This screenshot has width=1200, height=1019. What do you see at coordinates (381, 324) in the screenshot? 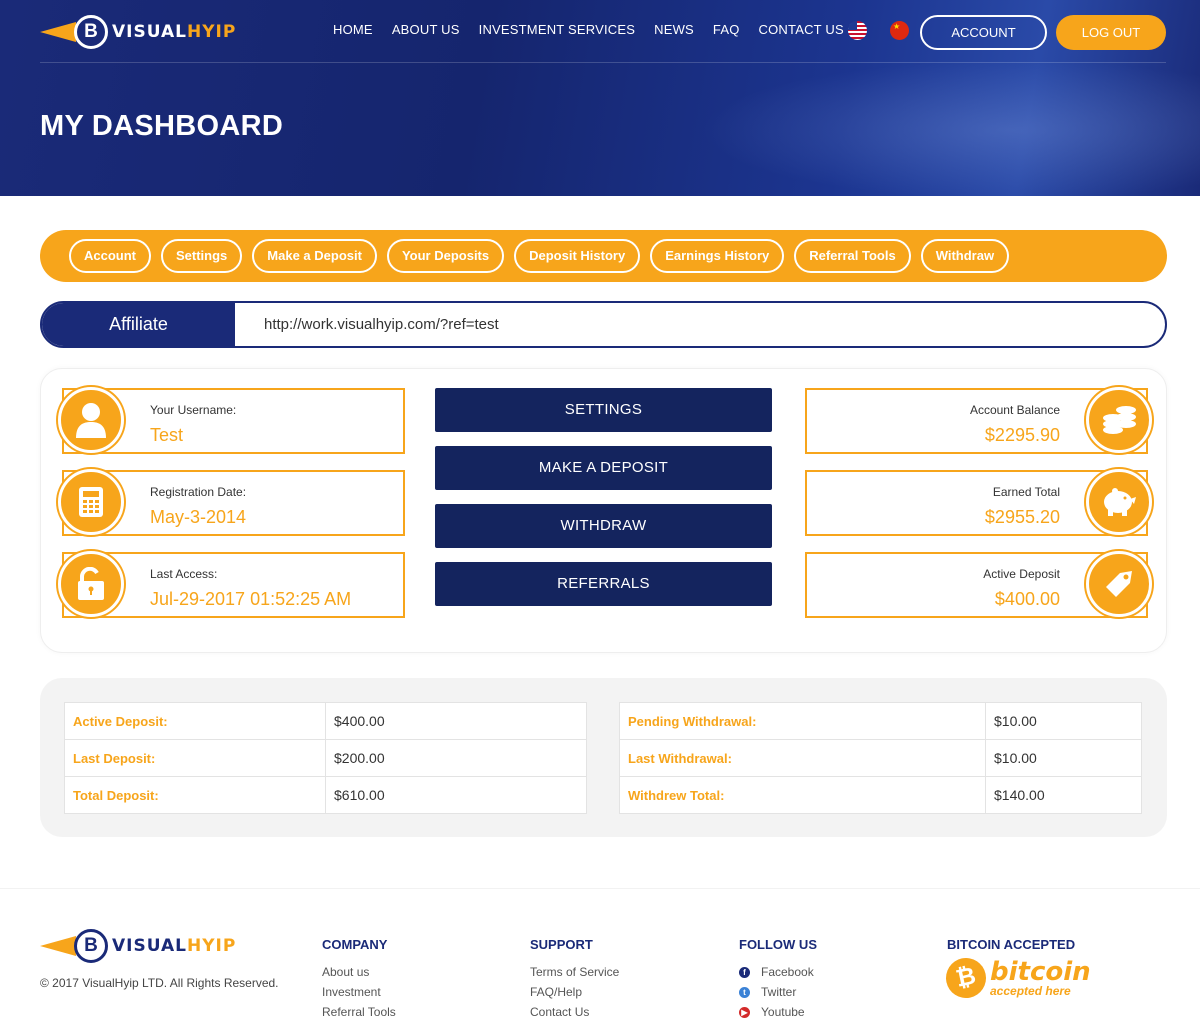
I see `affiliate-url: http://work.visualhyip.com/?ref=test` at bounding box center [381, 324].